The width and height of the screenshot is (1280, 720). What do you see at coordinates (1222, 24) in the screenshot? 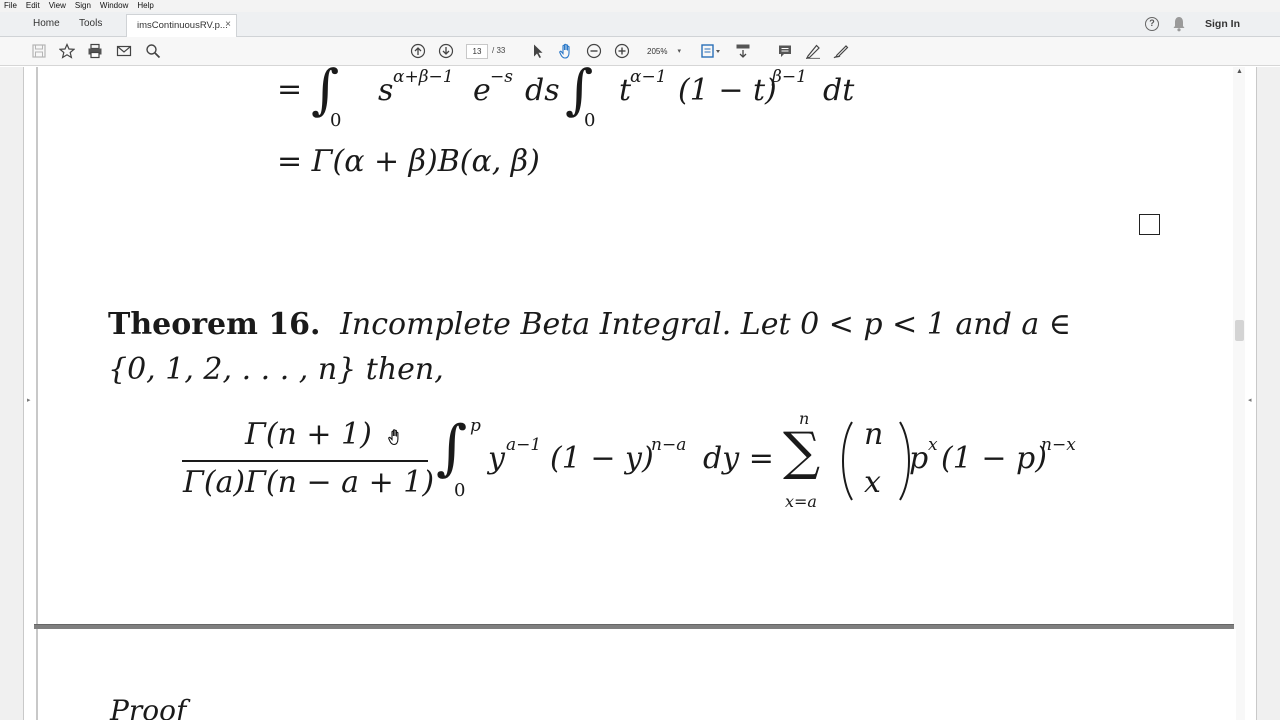
I see `sign-in-button: Sign In` at bounding box center [1222, 24].